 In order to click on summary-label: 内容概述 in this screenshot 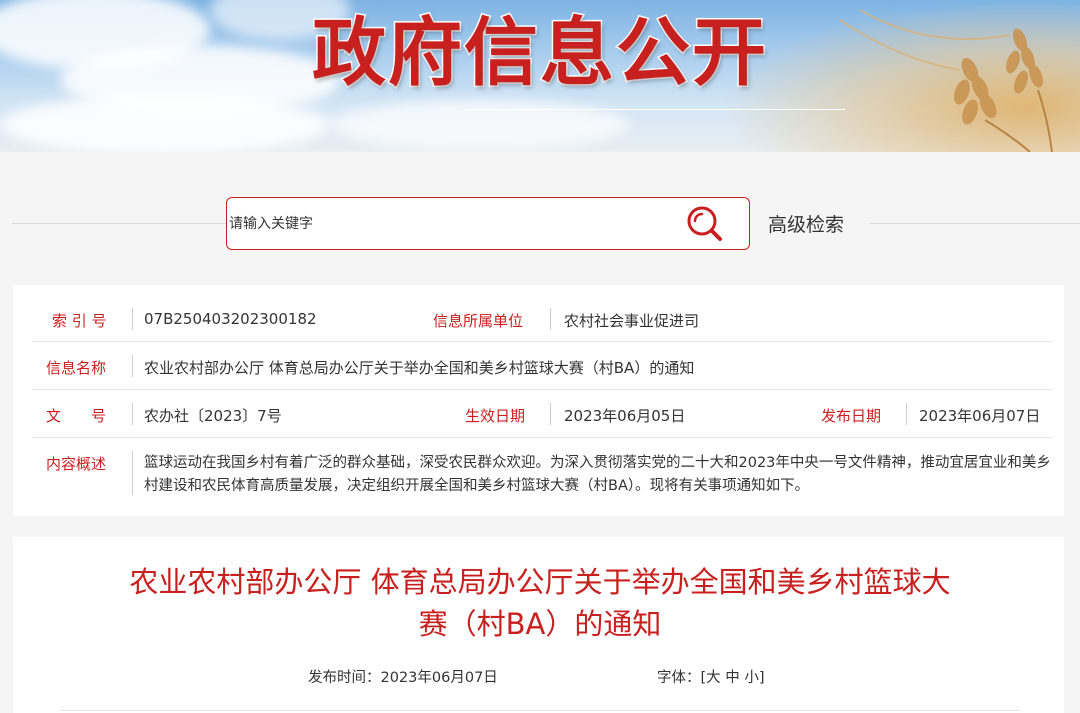, I will do `click(76, 464)`.